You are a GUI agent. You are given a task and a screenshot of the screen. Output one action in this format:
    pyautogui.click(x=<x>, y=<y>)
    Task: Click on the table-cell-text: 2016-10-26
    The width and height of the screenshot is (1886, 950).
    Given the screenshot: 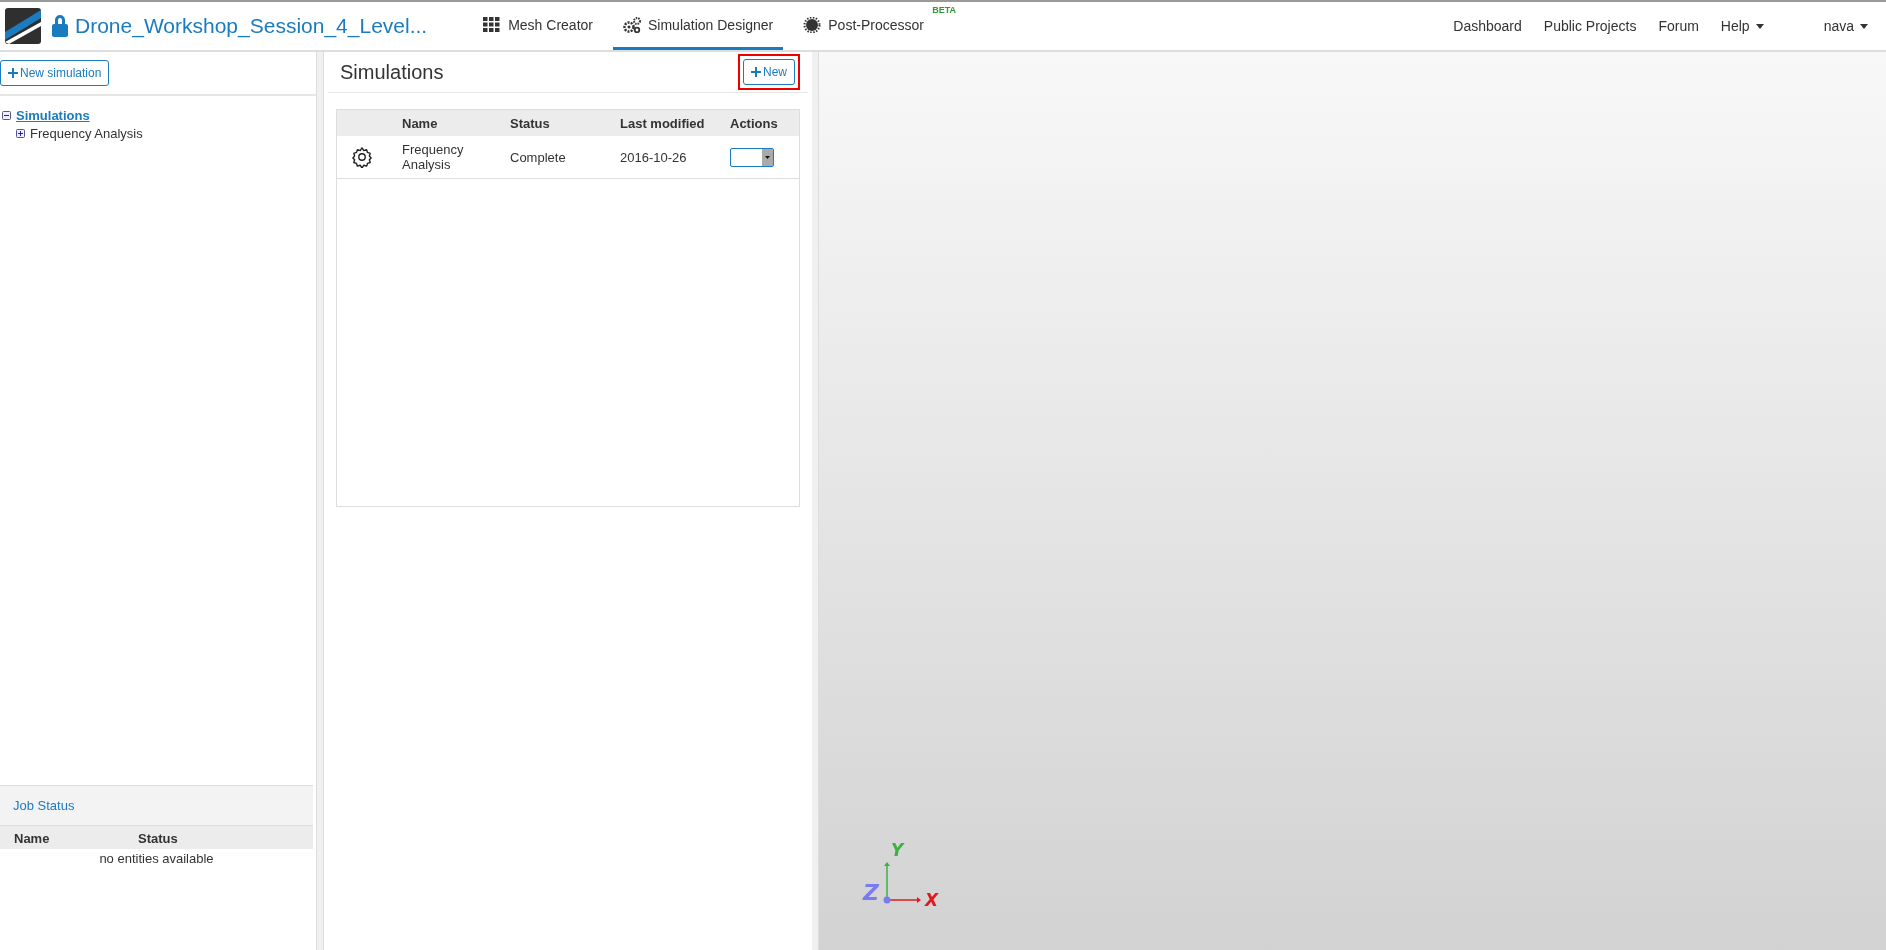 What is the action you would take?
    pyautogui.click(x=654, y=157)
    